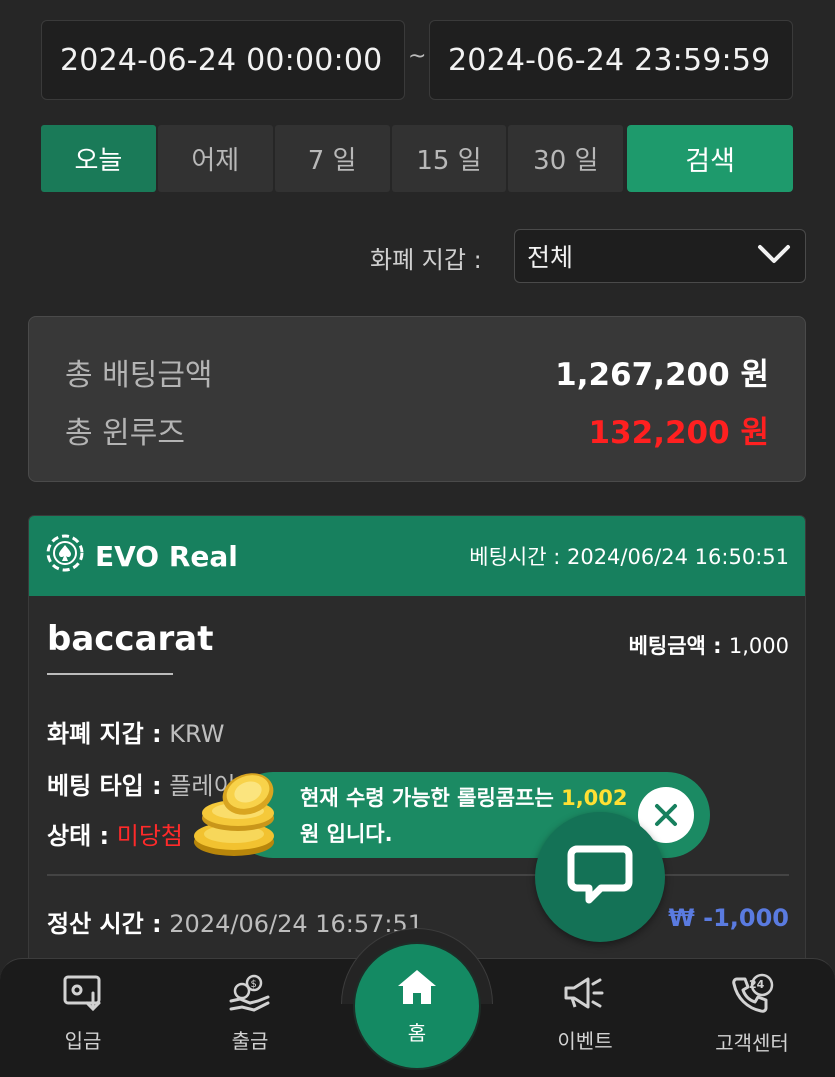 Image resolution: width=835 pixels, height=1077 pixels. Describe the element at coordinates (417, 556) in the screenshot. I see `bet-card-header: EVO Real 베팅시간 : 2024/06/24 16:50:51` at that location.